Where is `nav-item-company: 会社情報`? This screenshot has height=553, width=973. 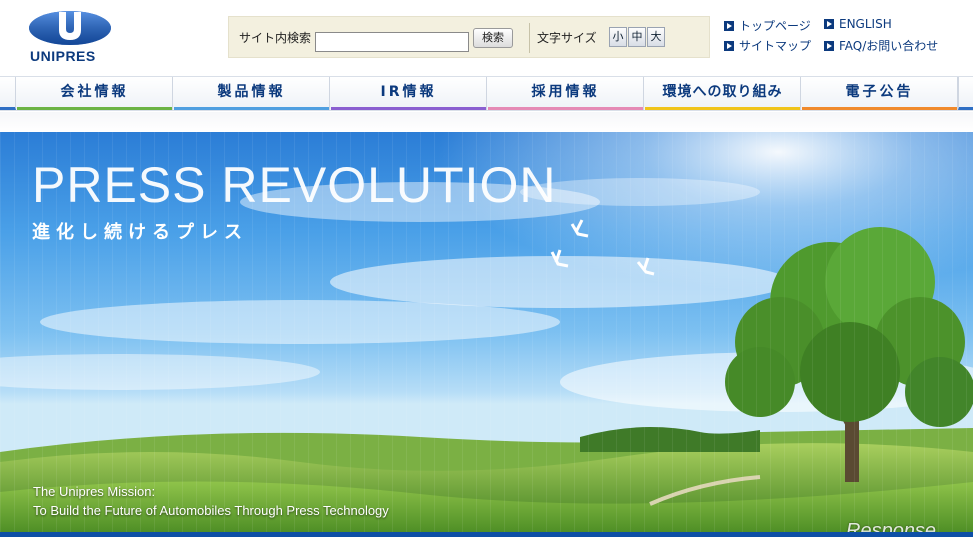 nav-item-company: 会社情報 is located at coordinates (95, 93).